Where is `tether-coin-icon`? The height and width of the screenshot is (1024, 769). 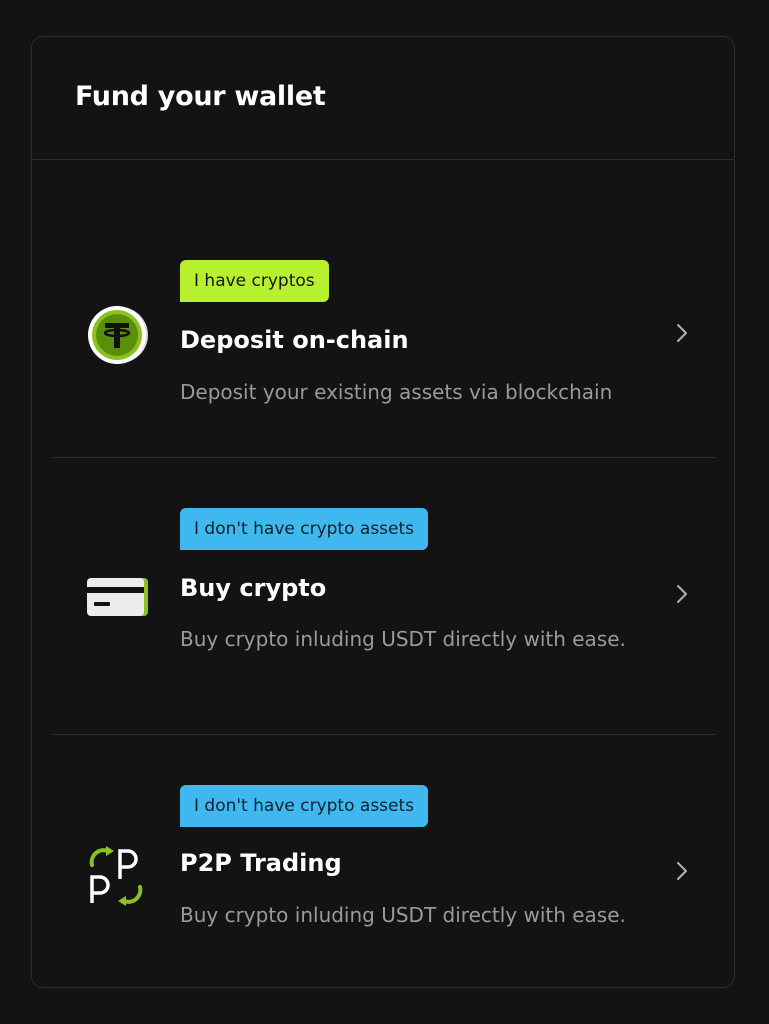
tether-coin-icon is located at coordinates (118, 337).